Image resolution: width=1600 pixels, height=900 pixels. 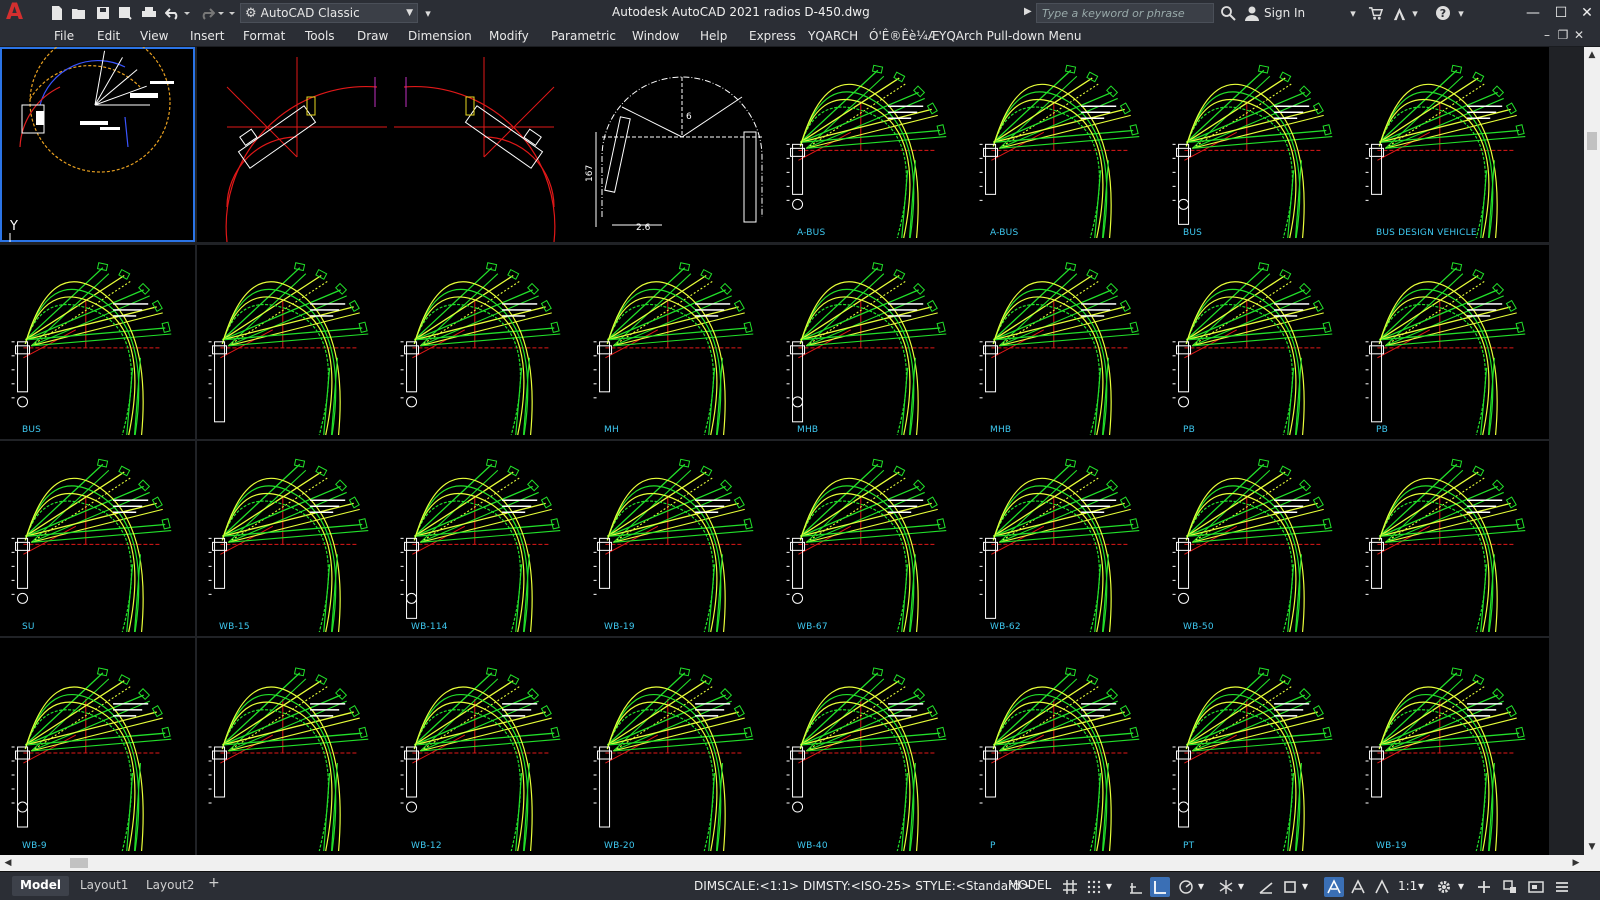 What do you see at coordinates (1562, 887) in the screenshot?
I see `customization-icon` at bounding box center [1562, 887].